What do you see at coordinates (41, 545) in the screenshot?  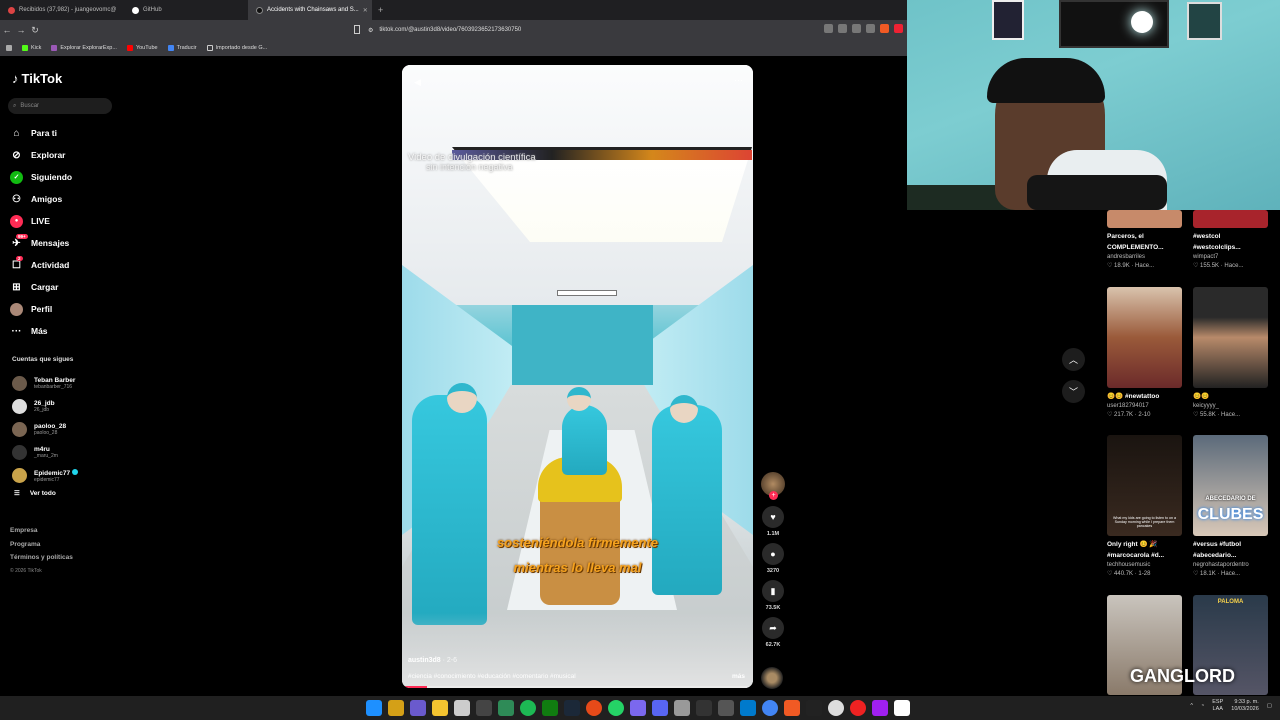 I see `footer-link: Programa` at bounding box center [41, 545].